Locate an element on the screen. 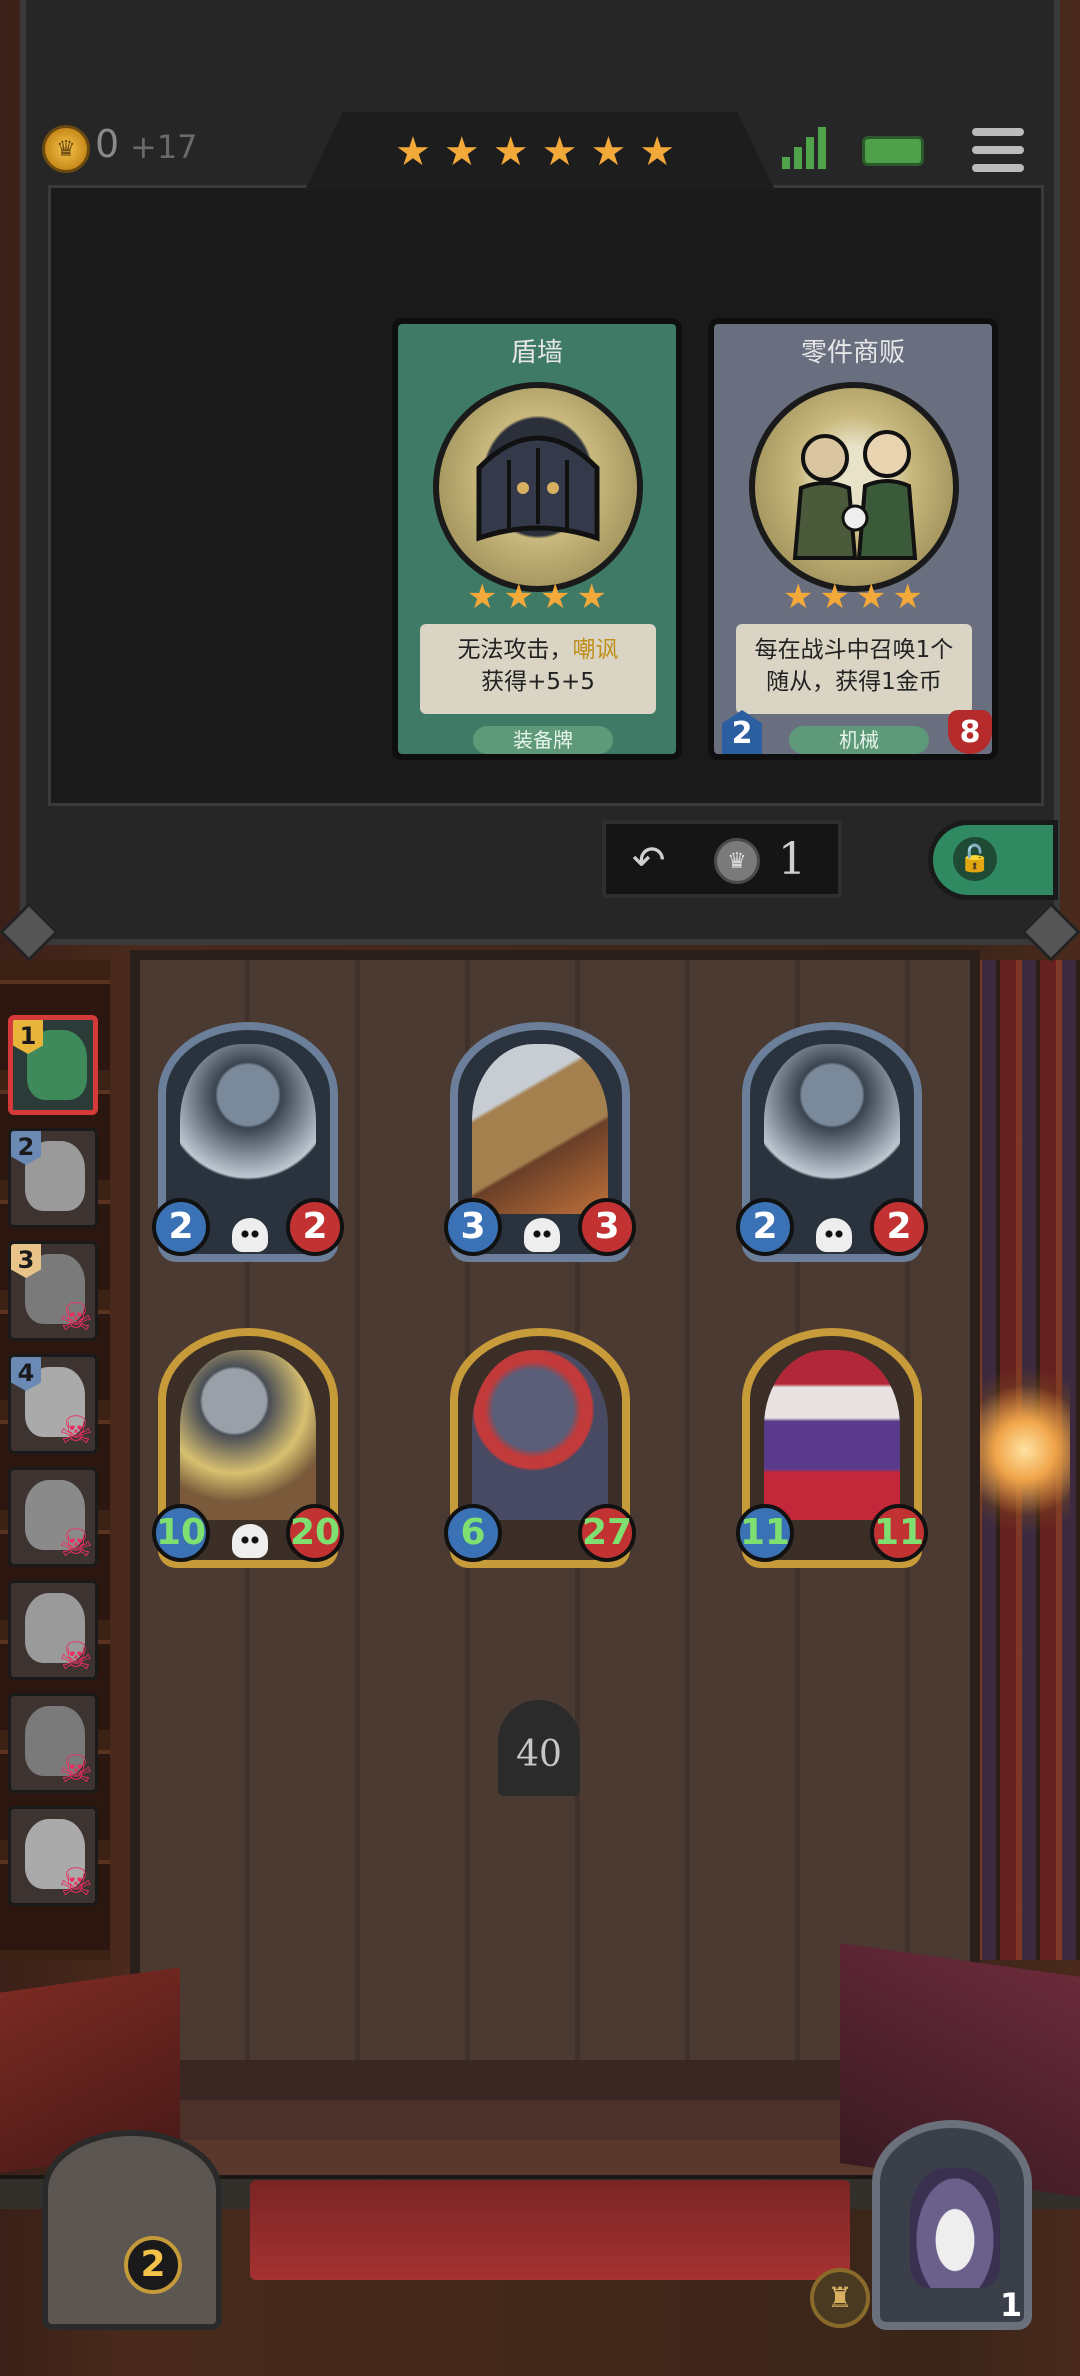  card-description: 无法攻击，嘲讽 获得+5+5 is located at coordinates (538, 669).